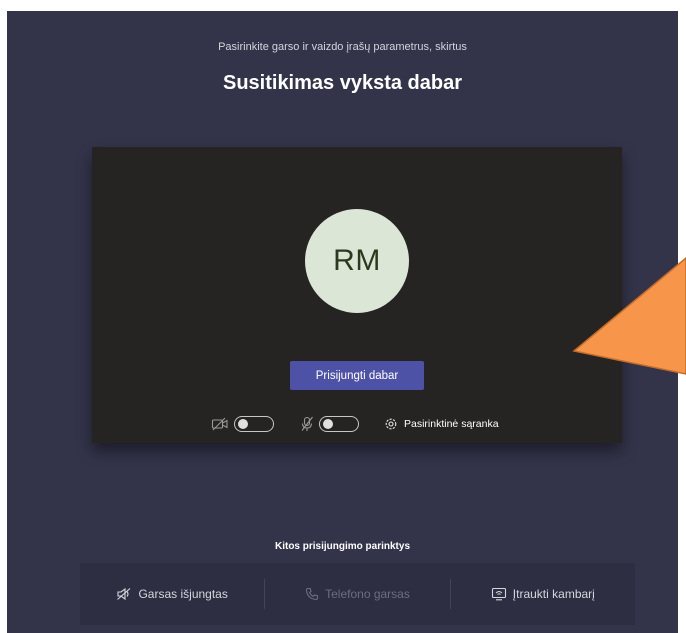 The width and height of the screenshot is (686, 633). I want to click on phone-icon, so click(312, 594).